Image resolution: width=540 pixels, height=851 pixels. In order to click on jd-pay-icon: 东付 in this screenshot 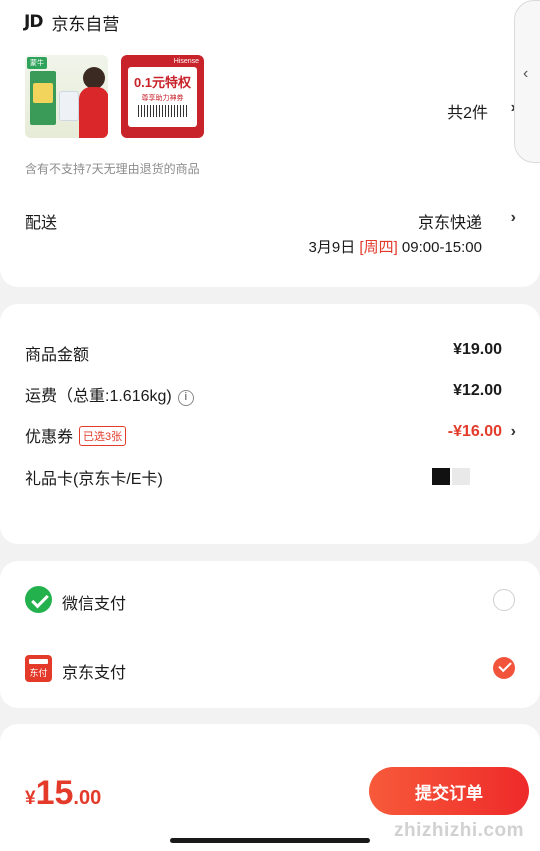, I will do `click(38, 668)`.